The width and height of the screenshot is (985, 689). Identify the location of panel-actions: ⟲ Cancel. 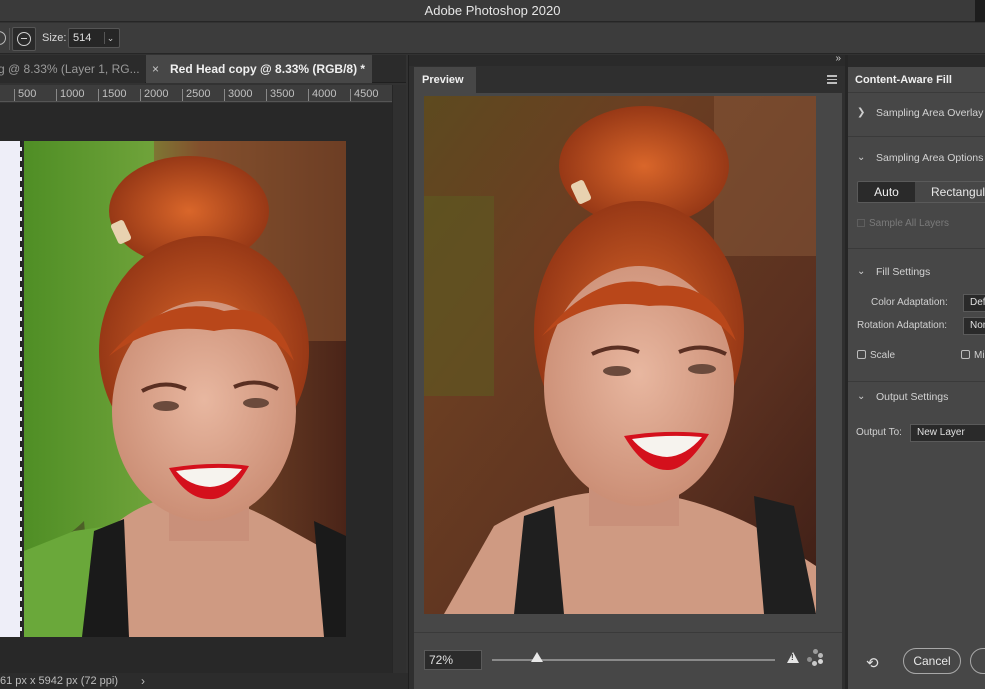
(916, 664).